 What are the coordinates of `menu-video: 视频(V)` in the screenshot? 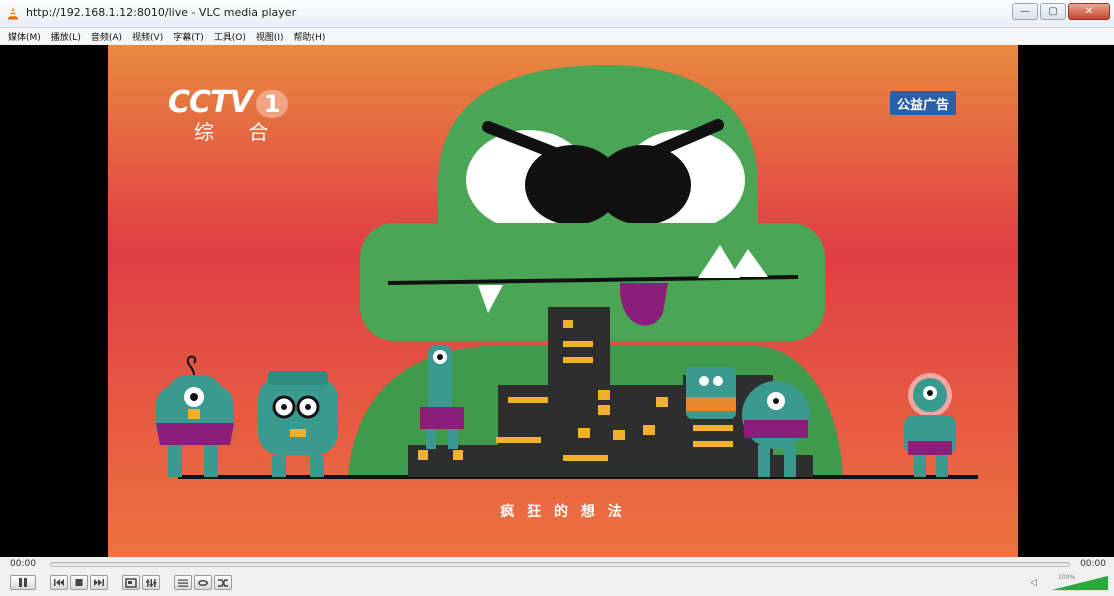 It's located at (147, 36).